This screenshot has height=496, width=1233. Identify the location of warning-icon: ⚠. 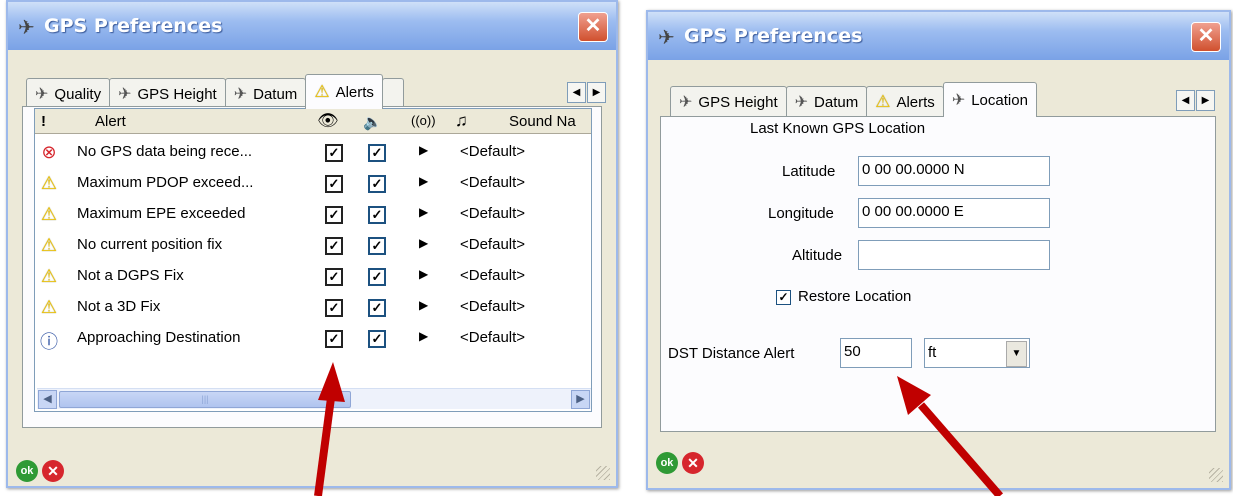
(322, 91).